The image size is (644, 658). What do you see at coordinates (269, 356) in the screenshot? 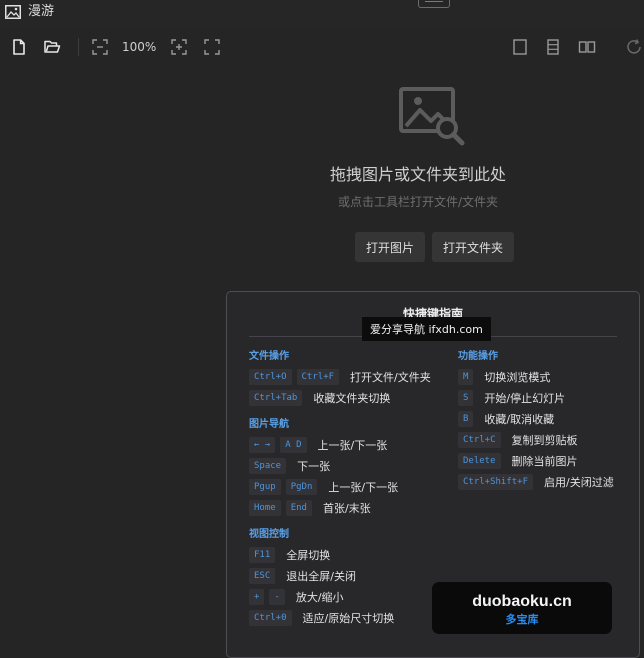
I see `shortcut-section-title: 文件操作` at bounding box center [269, 356].